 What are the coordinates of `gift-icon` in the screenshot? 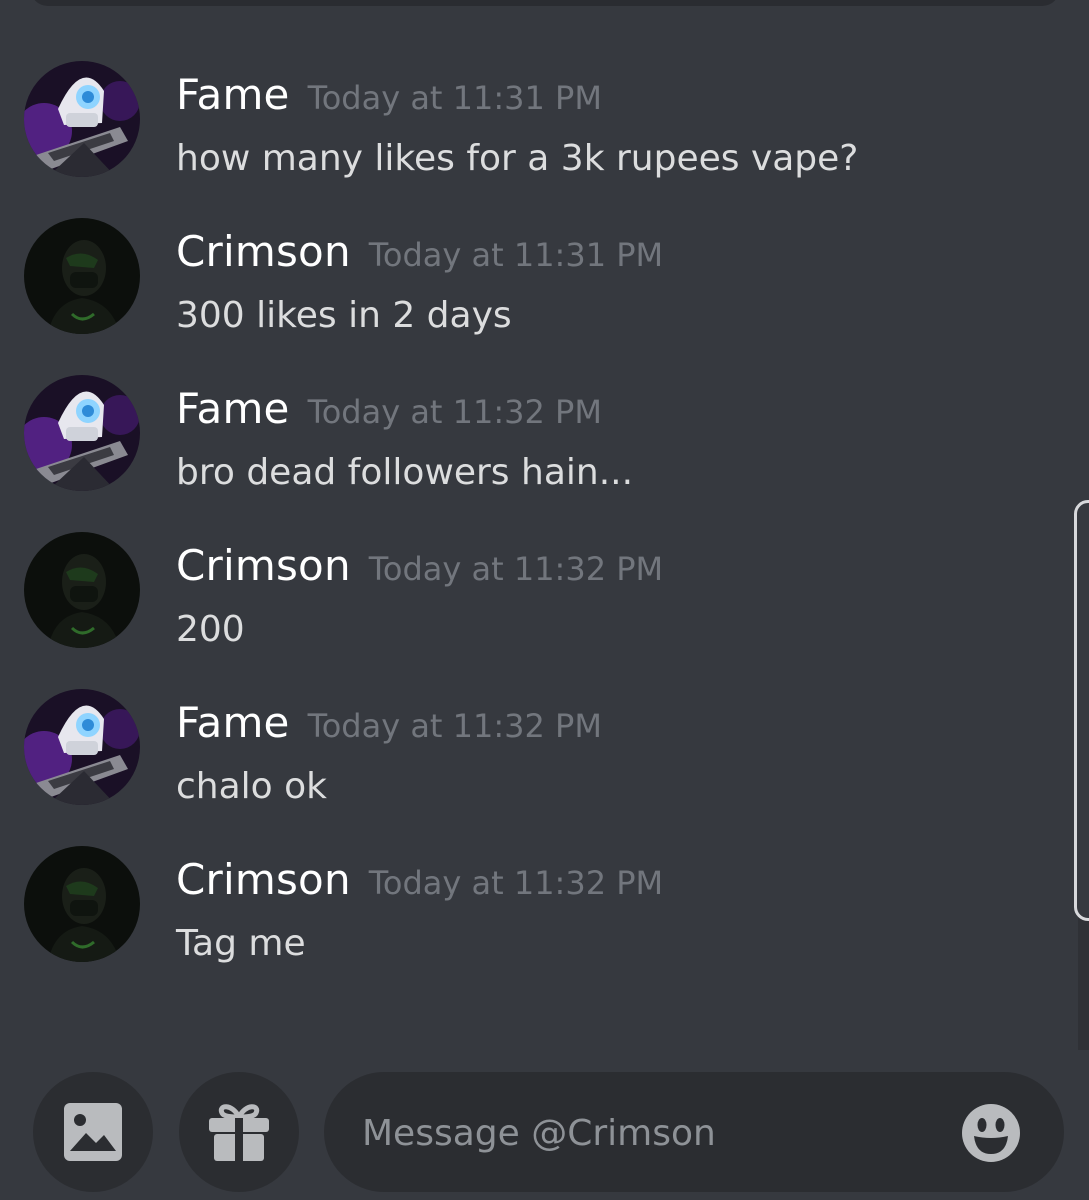 It's located at (239, 1132).